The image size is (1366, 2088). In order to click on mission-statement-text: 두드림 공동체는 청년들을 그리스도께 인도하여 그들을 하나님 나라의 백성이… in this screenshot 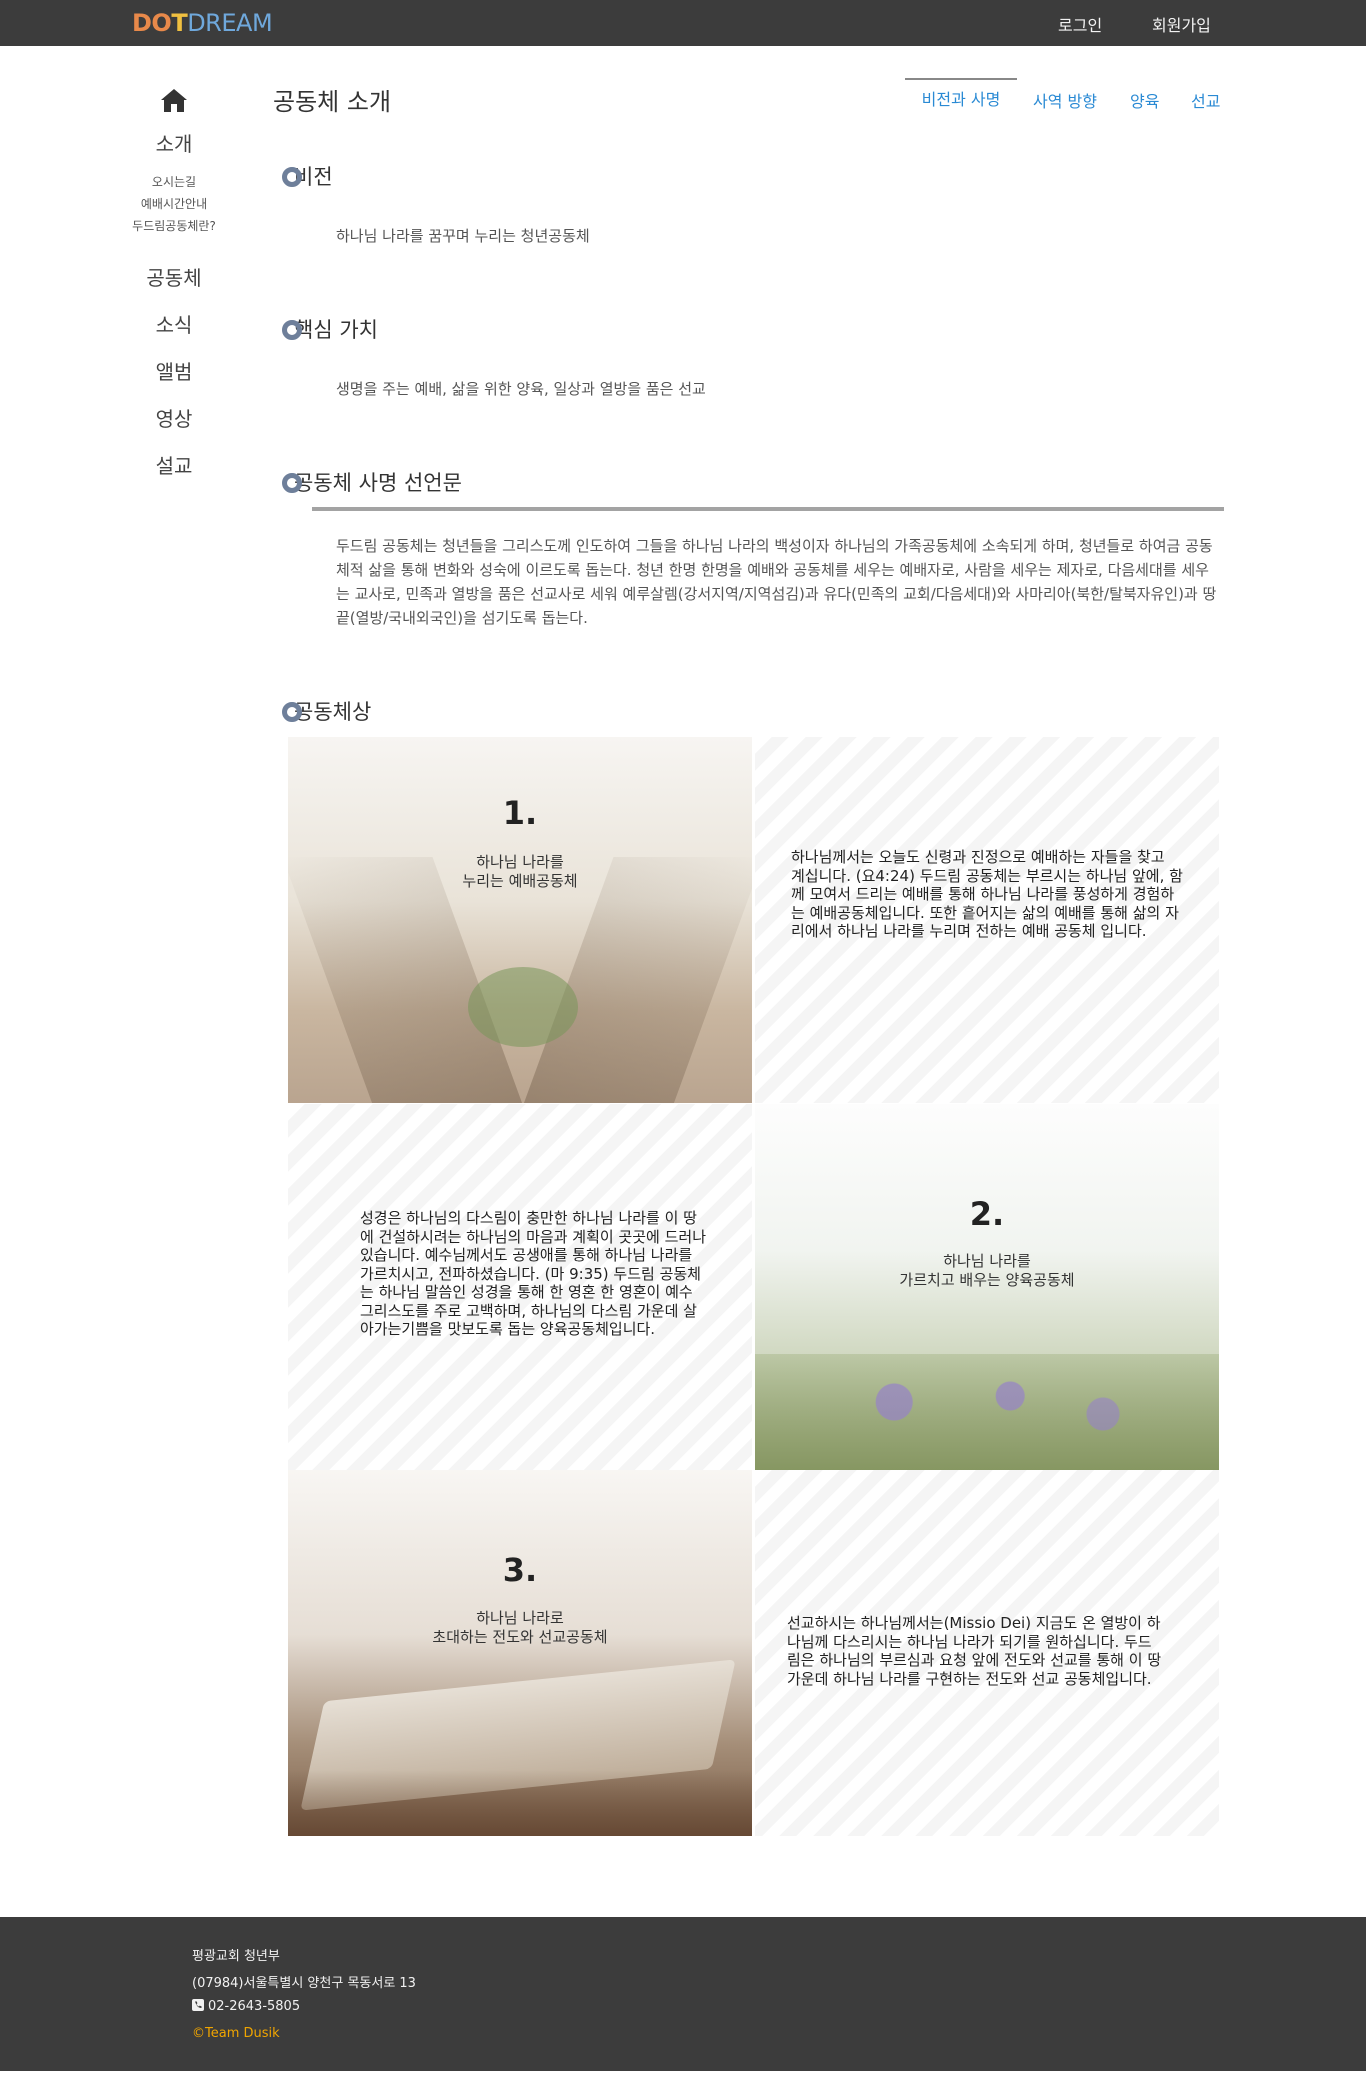, I will do `click(776, 582)`.